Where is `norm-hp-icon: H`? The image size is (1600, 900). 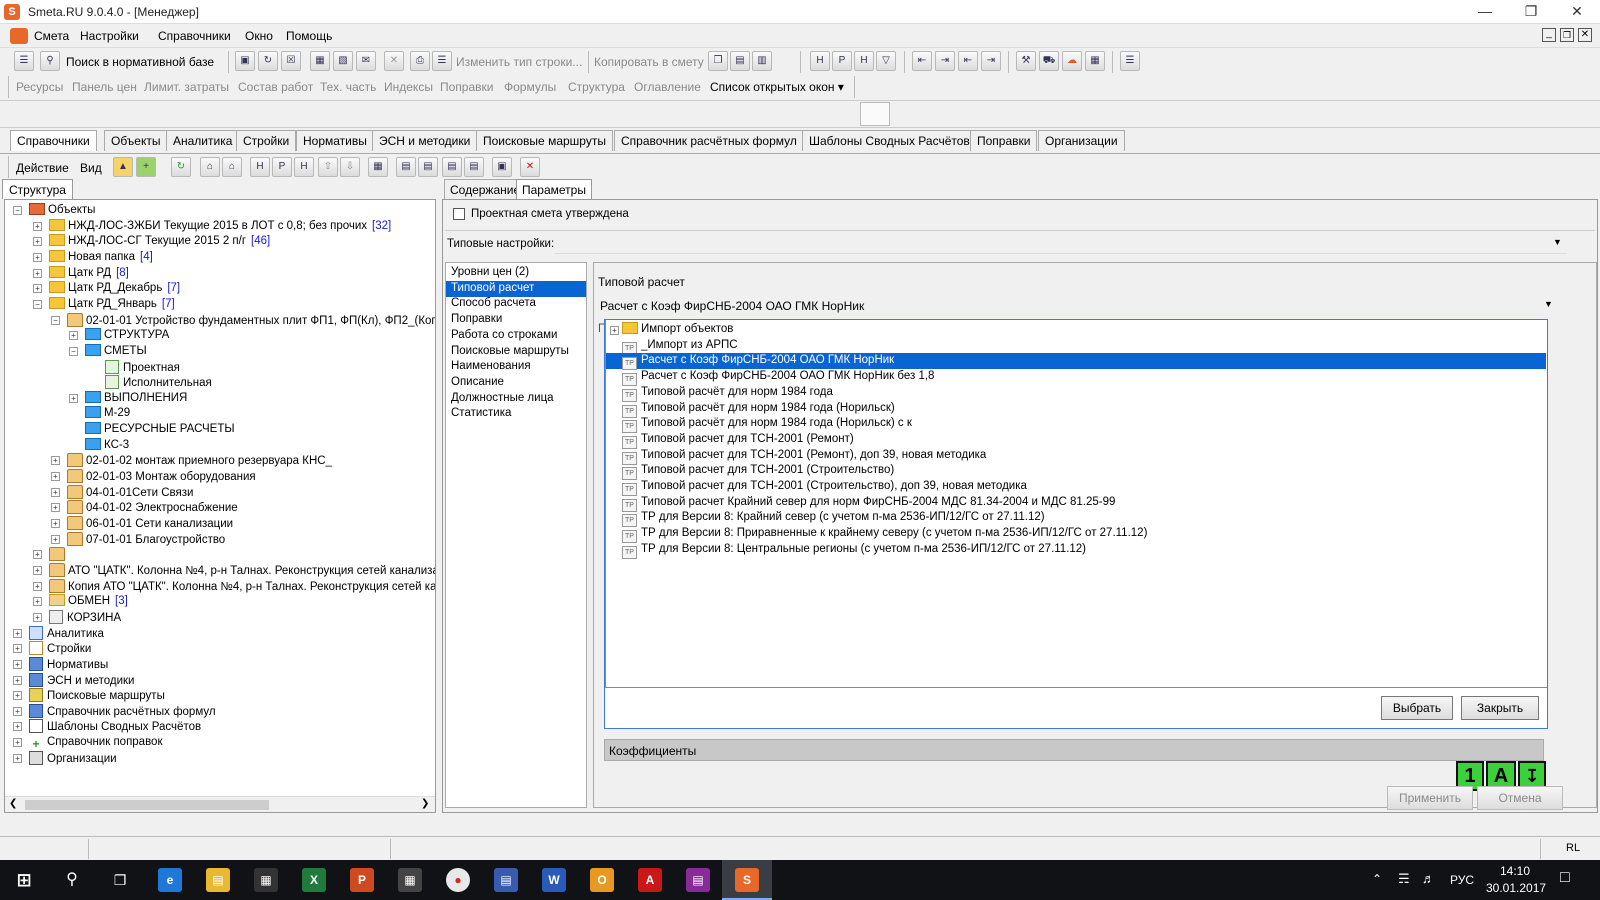 norm-hp-icon: H is located at coordinates (304, 167).